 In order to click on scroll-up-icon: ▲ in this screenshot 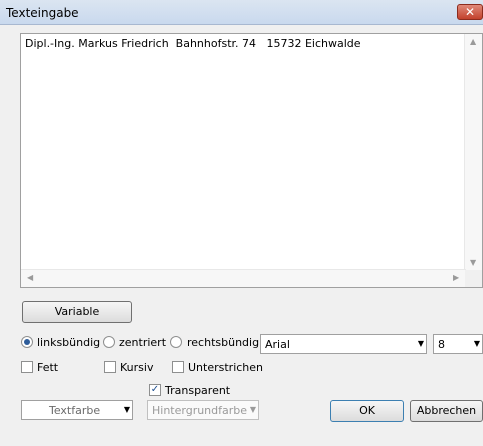, I will do `click(473, 41)`.